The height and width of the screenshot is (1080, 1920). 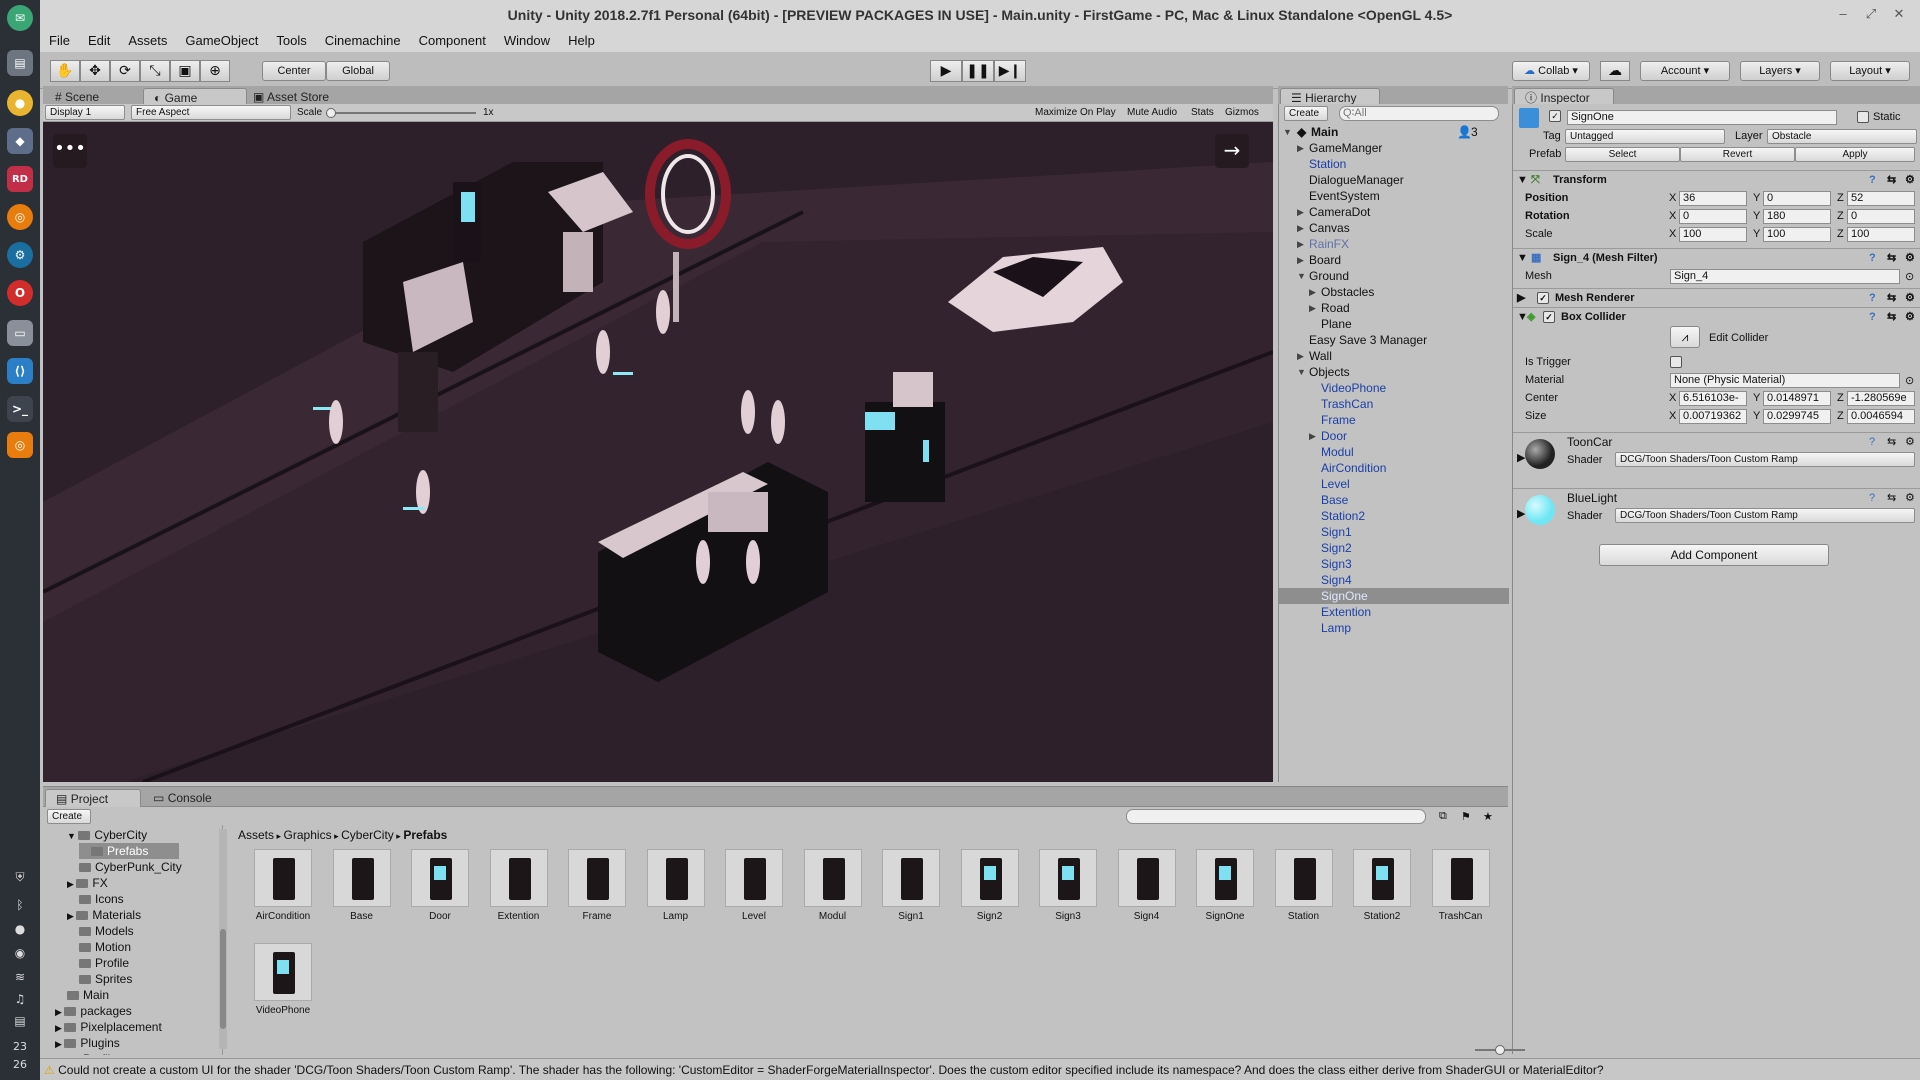 I want to click on pivot-global-button: Global, so click(x=358, y=71).